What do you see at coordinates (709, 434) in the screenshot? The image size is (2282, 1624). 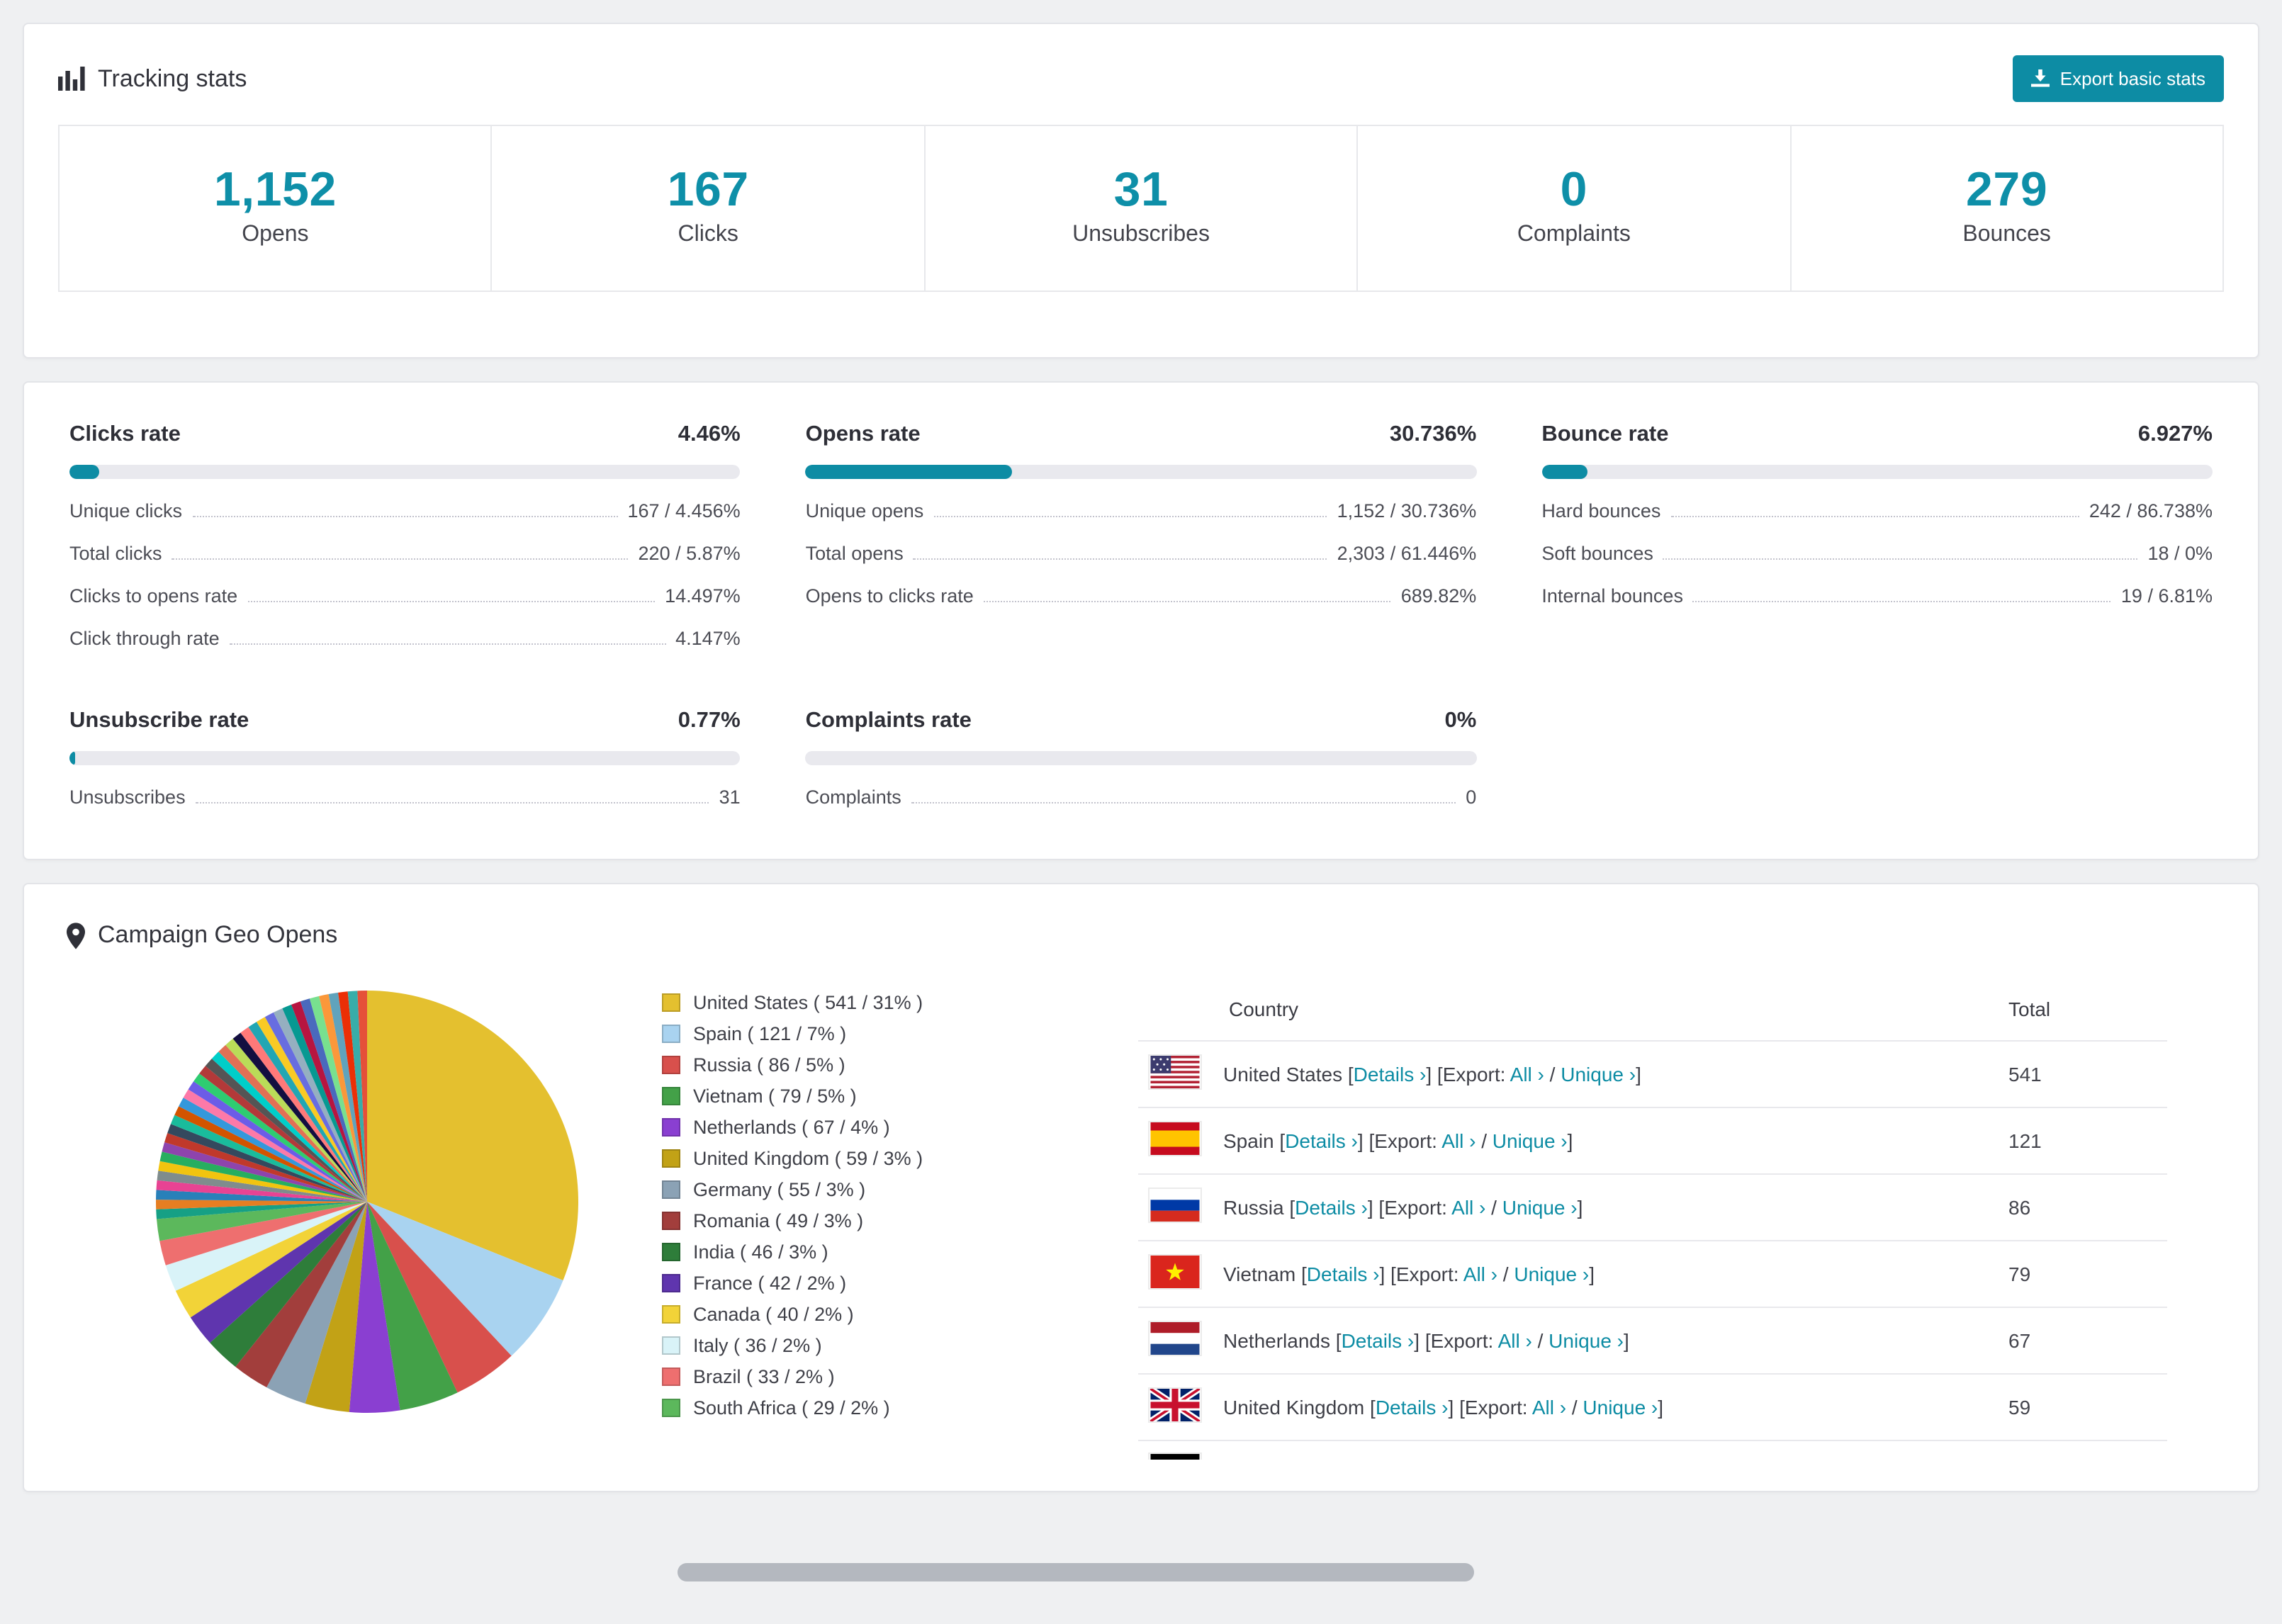 I see `rate-percent: 4.46%` at bounding box center [709, 434].